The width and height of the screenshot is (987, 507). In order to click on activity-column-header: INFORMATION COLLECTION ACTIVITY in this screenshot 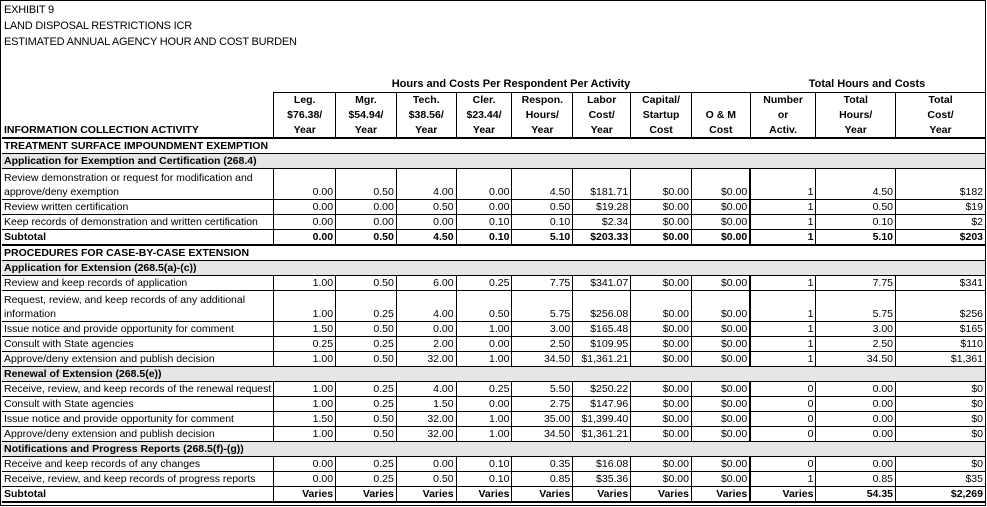, I will do `click(138, 130)`.